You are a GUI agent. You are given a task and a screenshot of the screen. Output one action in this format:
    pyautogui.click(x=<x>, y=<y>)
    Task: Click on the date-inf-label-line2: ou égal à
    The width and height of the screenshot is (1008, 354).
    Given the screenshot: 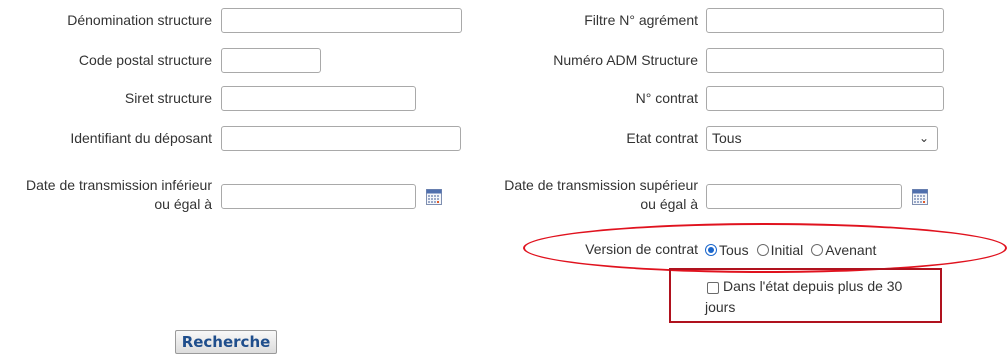 What is the action you would take?
    pyautogui.click(x=183, y=204)
    